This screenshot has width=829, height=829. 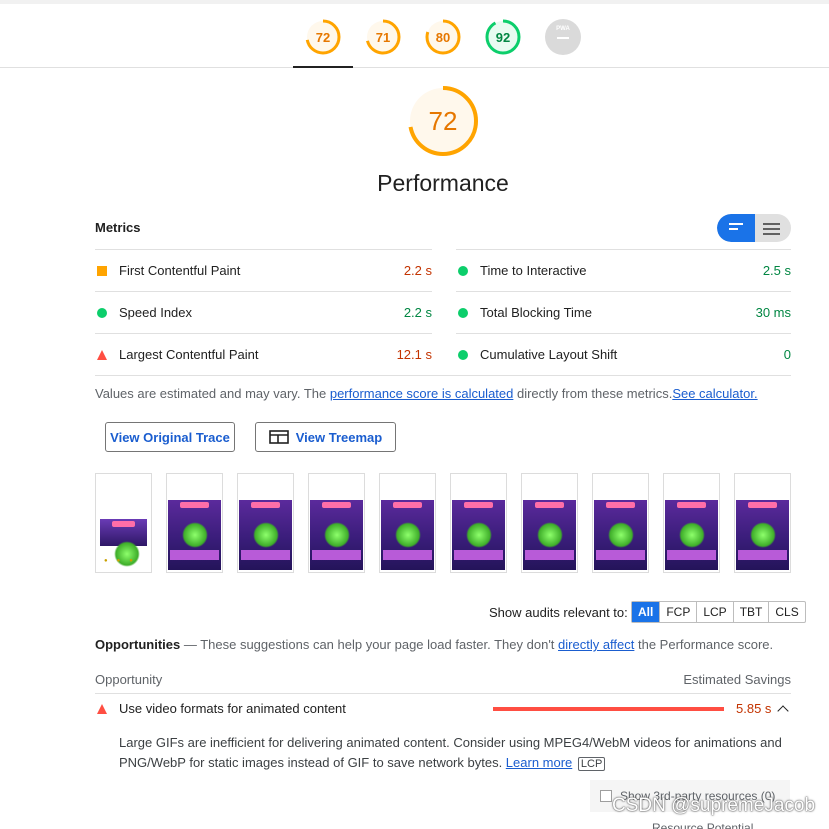 I want to click on expanded-view-icon, so click(x=771, y=230).